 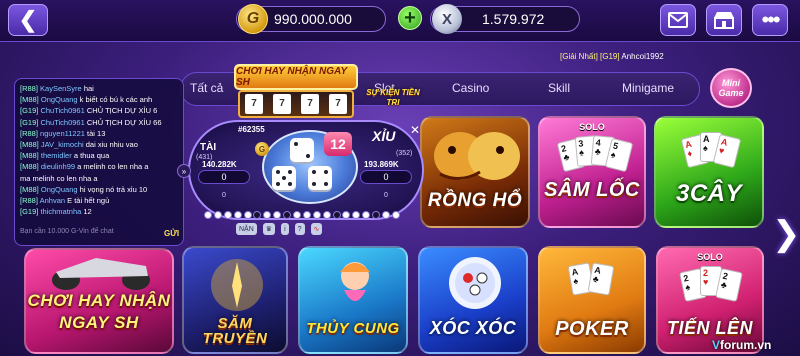 I want to click on info-icon: i, so click(x=285, y=229).